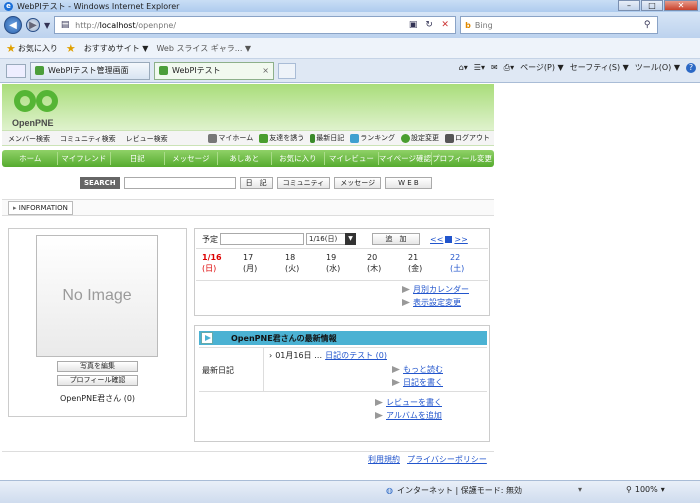  Describe the element at coordinates (265, 70) in the screenshot. I see `close-tab-icon: ×` at that location.